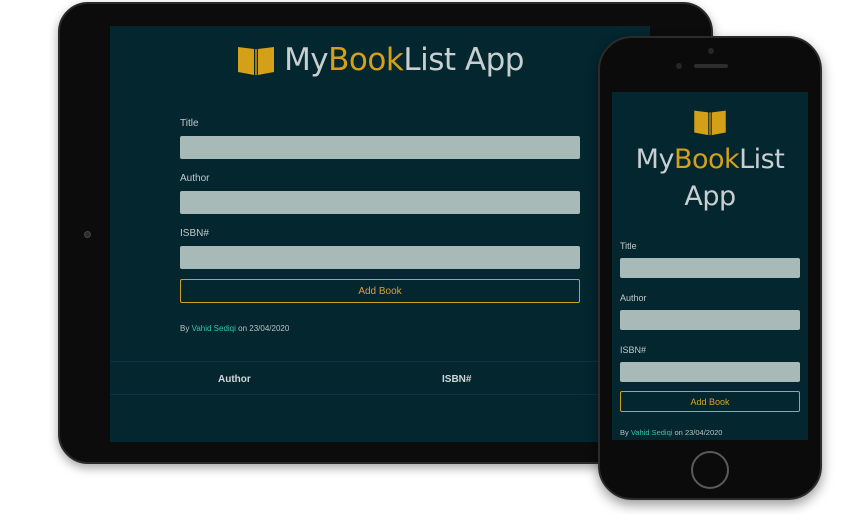 The image size is (852, 514). Describe the element at coordinates (652, 432) in the screenshot. I see `phone-author-link: Vahid Sediqi` at that location.